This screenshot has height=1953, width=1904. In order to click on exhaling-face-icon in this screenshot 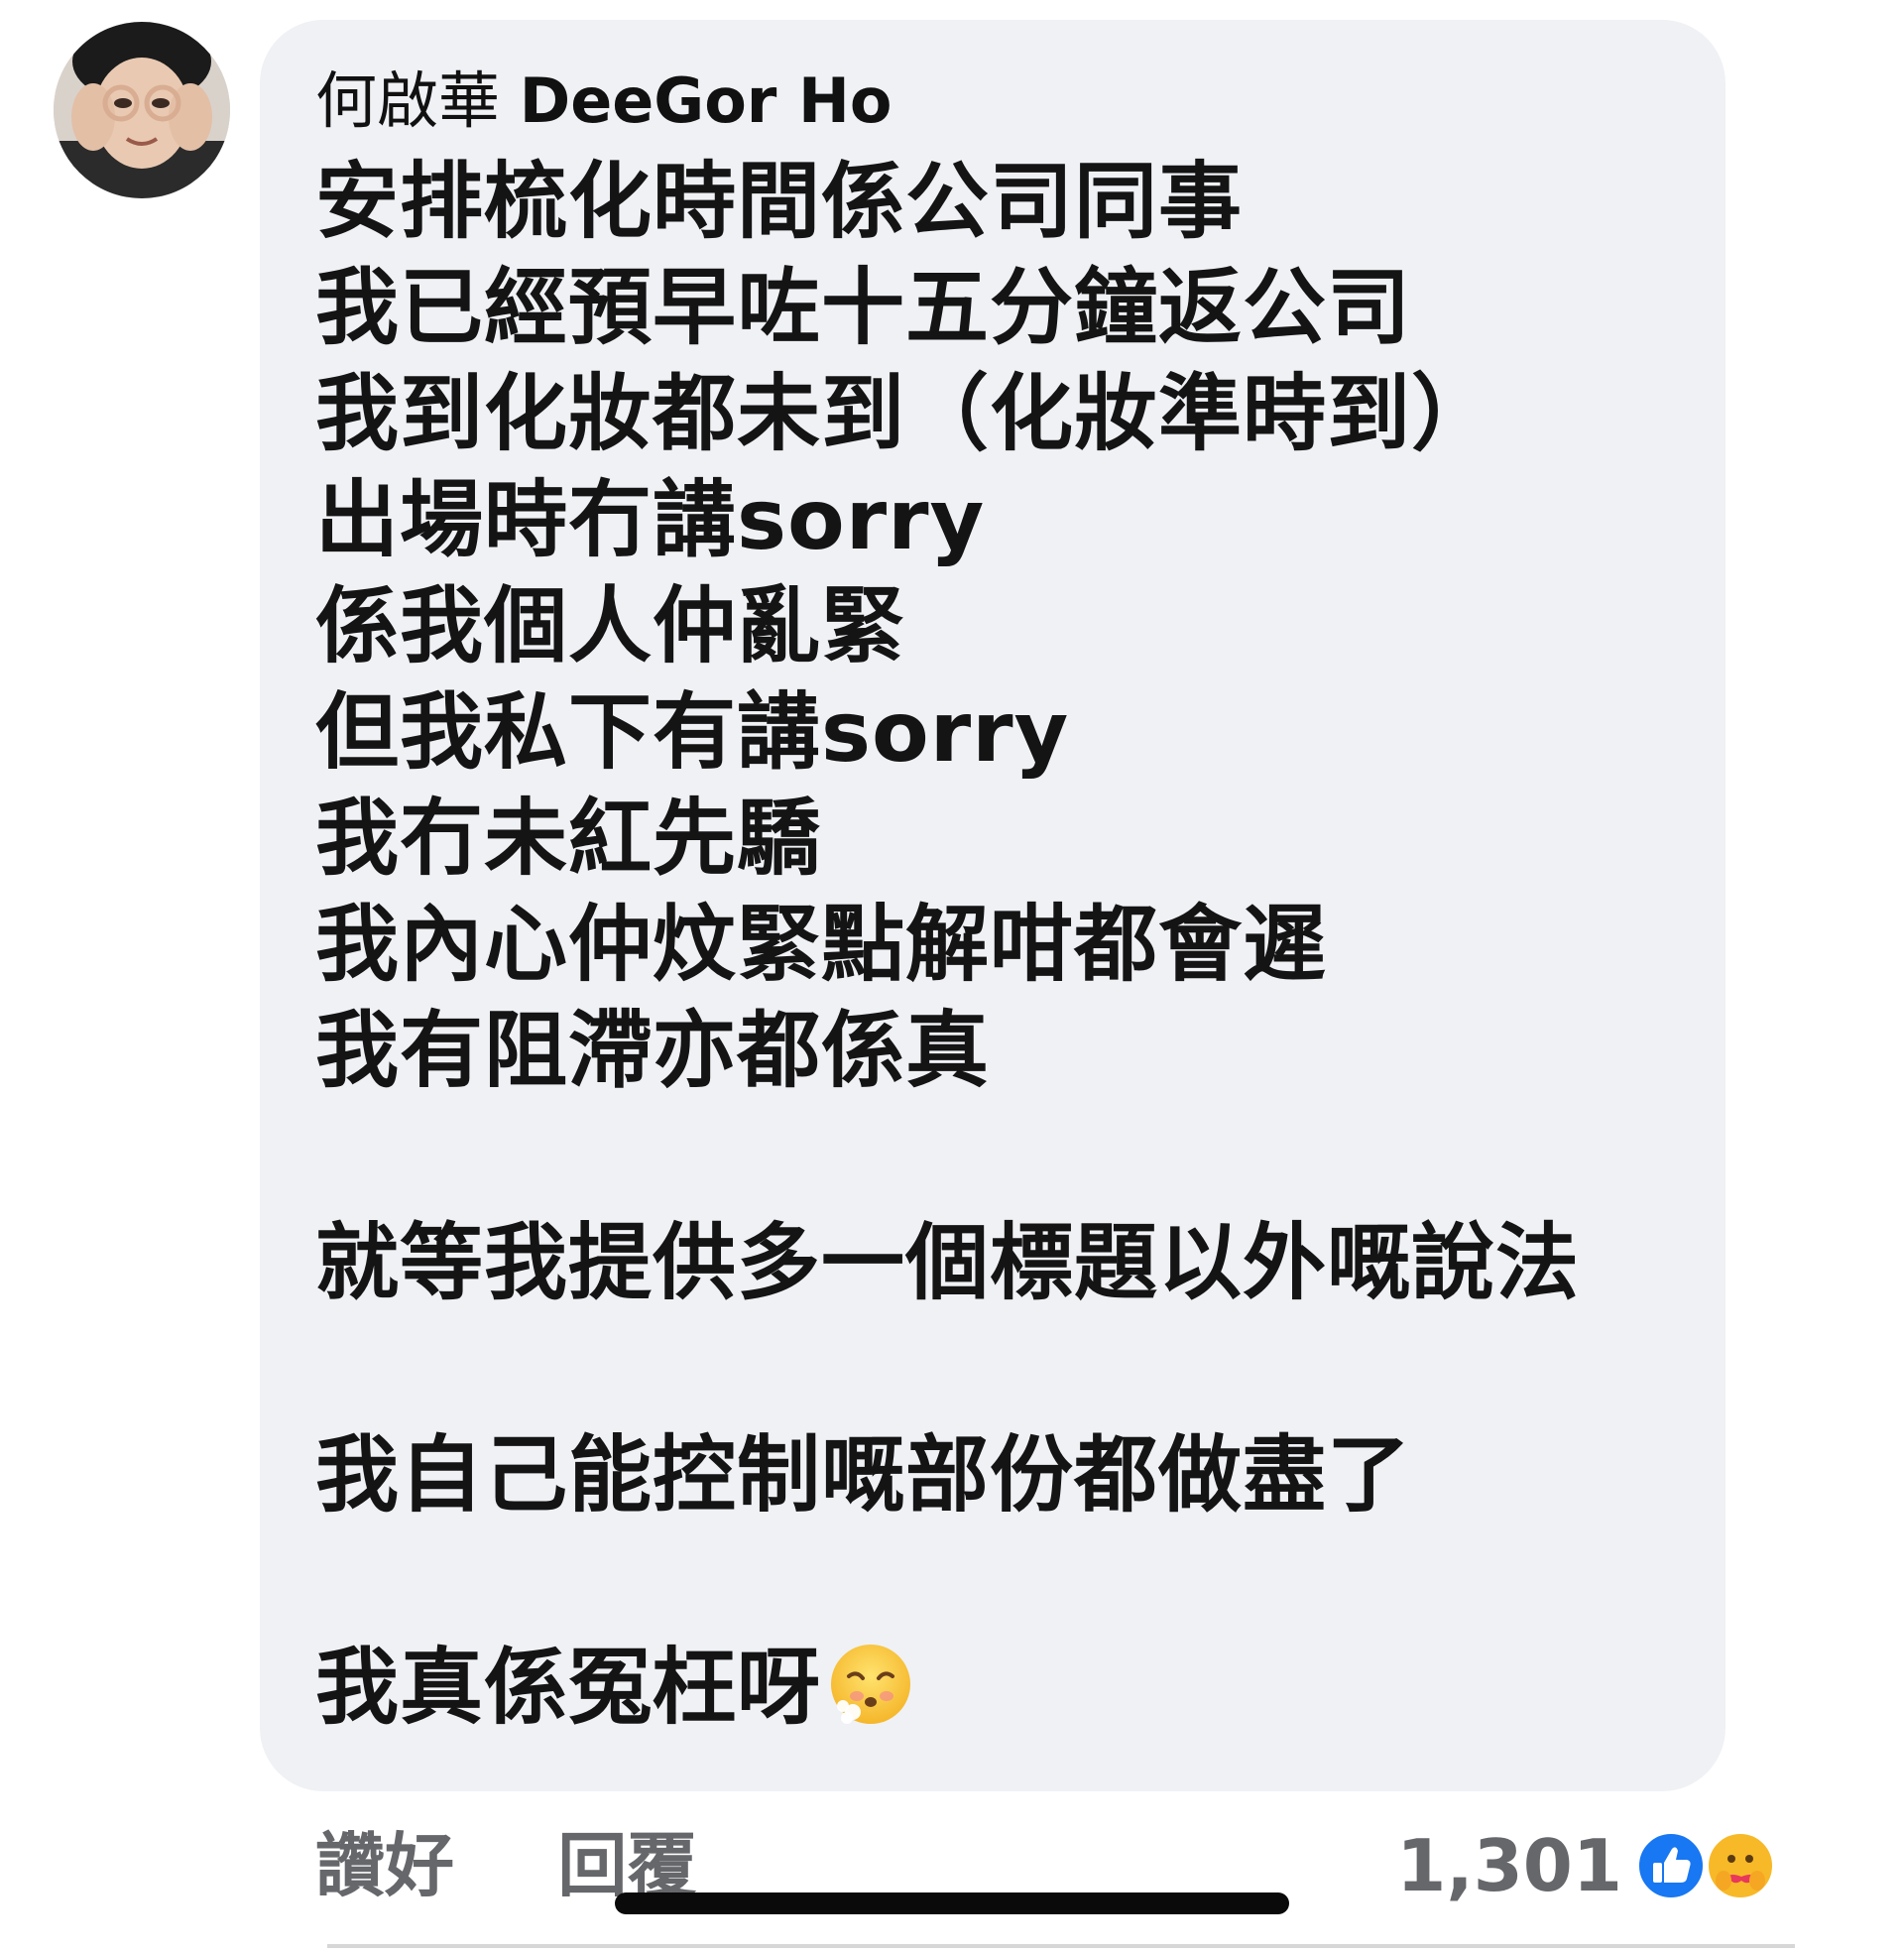, I will do `click(870, 1684)`.